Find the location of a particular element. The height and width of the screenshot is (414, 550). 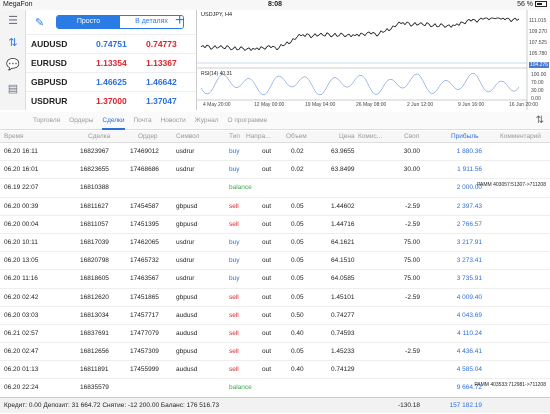

quote-bid: 1.46625 is located at coordinates (121, 82).